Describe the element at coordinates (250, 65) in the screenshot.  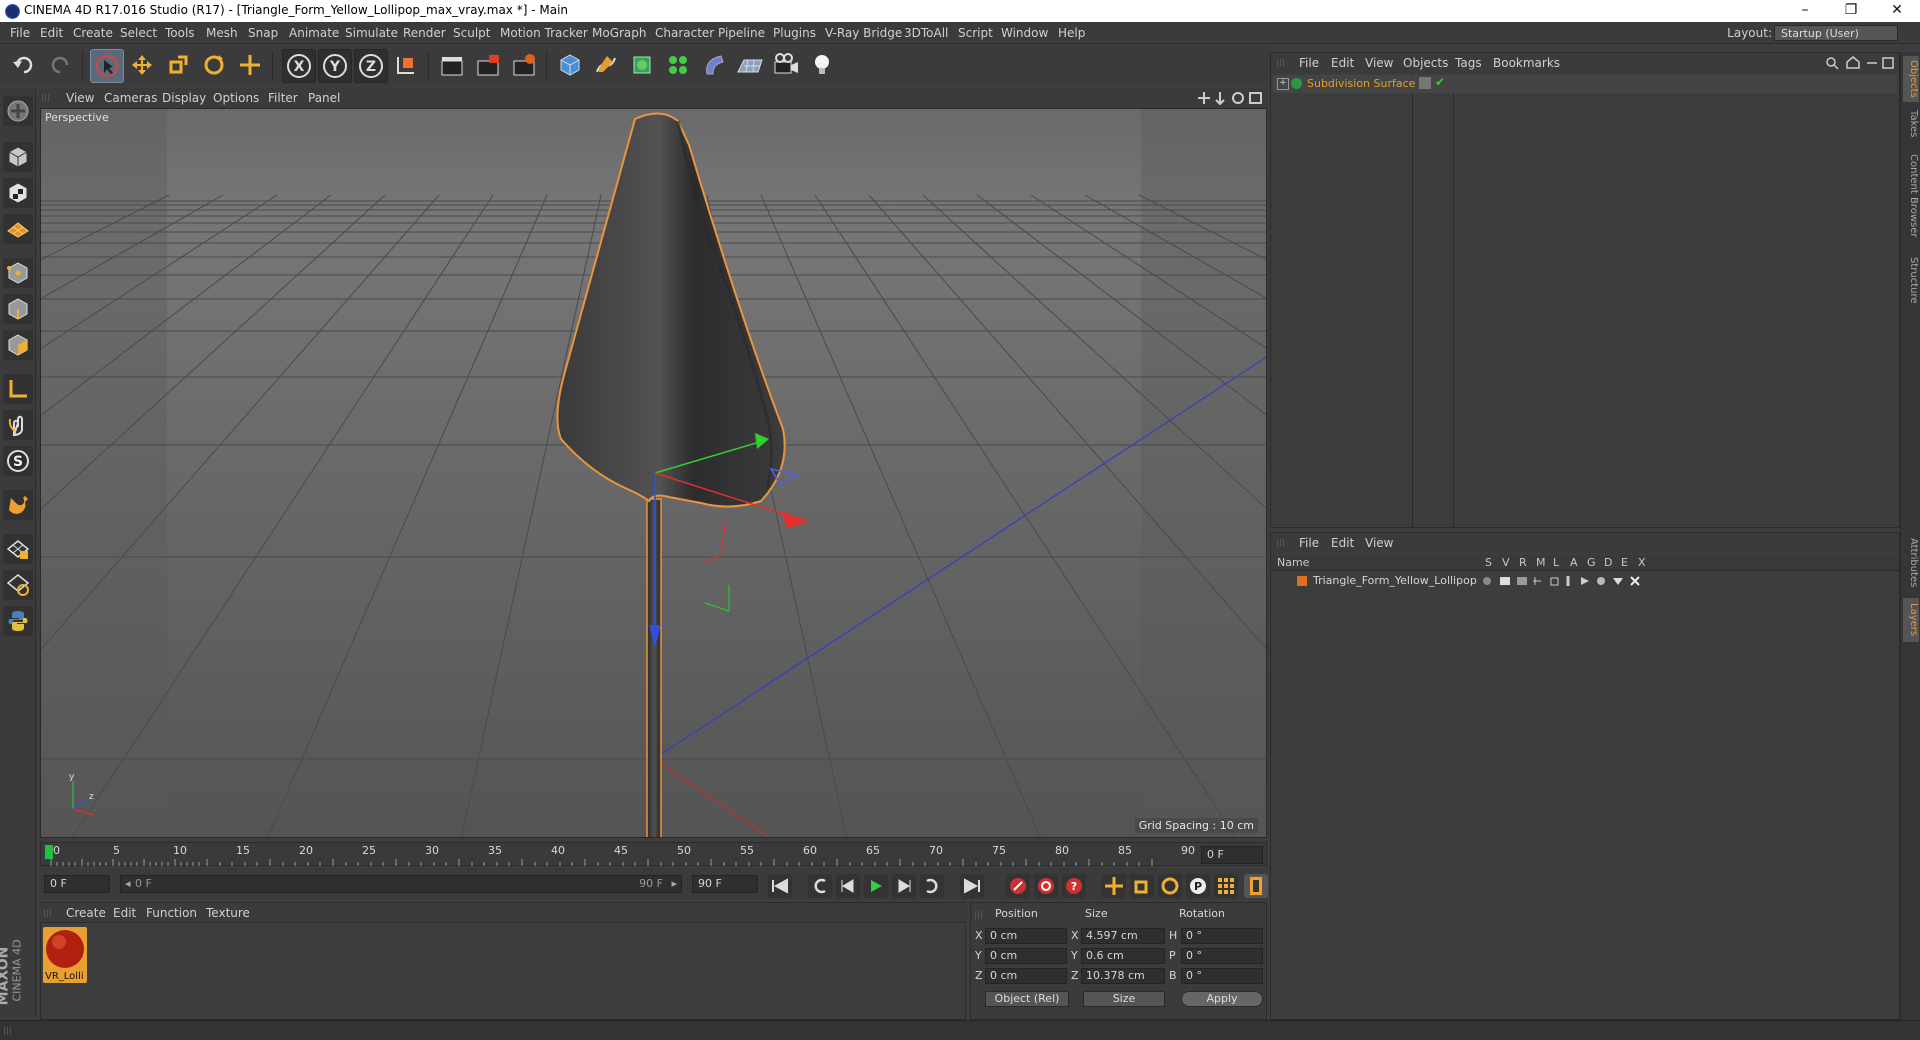
I see `transform-tool-button` at that location.